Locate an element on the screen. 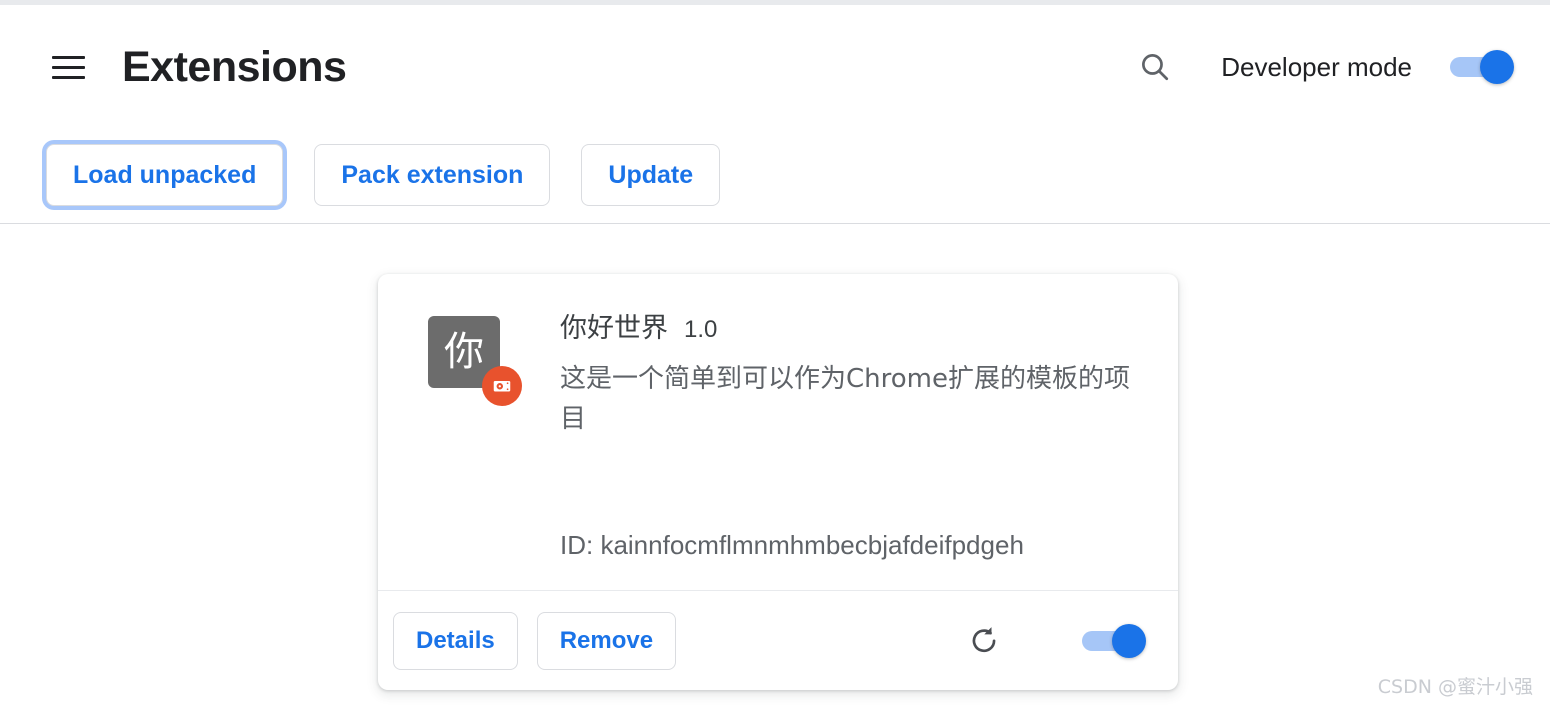  extension-actions-row: Load unpacked Pack extension Update is located at coordinates (383, 175).